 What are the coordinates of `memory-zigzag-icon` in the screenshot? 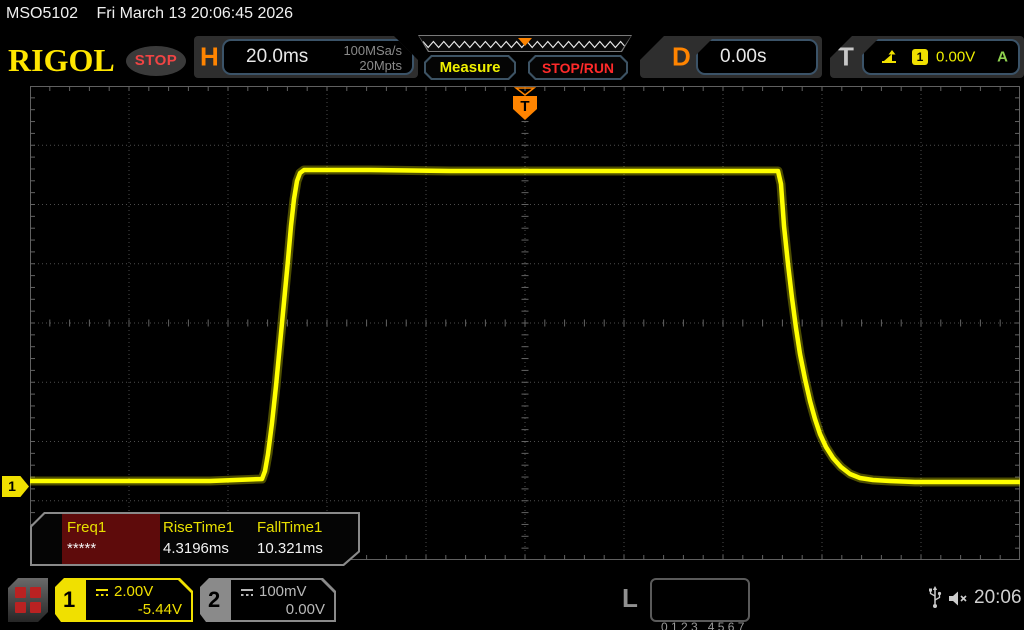 It's located at (525, 43).